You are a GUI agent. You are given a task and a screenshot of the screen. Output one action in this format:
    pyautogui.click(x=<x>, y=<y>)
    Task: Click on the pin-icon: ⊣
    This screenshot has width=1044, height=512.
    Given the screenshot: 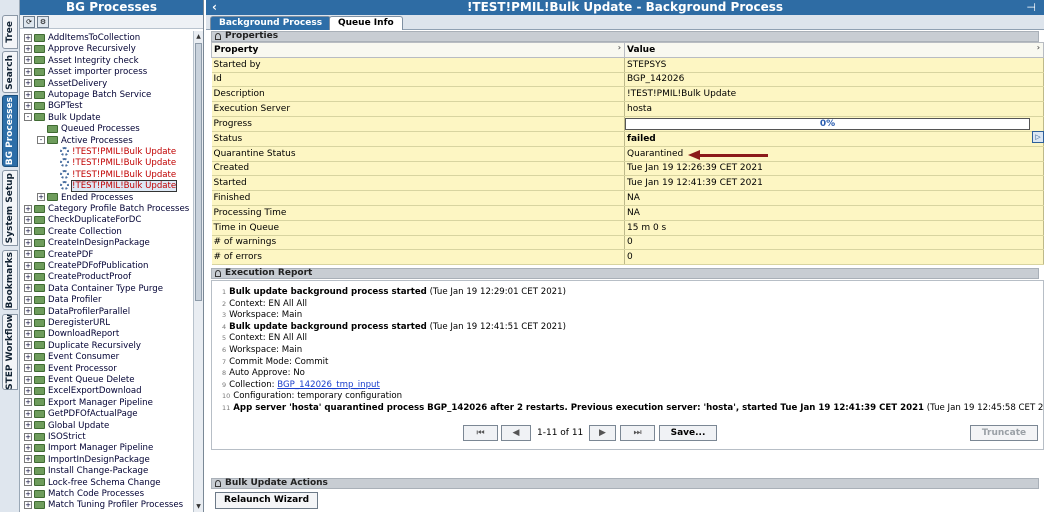 What is the action you would take?
    pyautogui.click(x=1031, y=7)
    